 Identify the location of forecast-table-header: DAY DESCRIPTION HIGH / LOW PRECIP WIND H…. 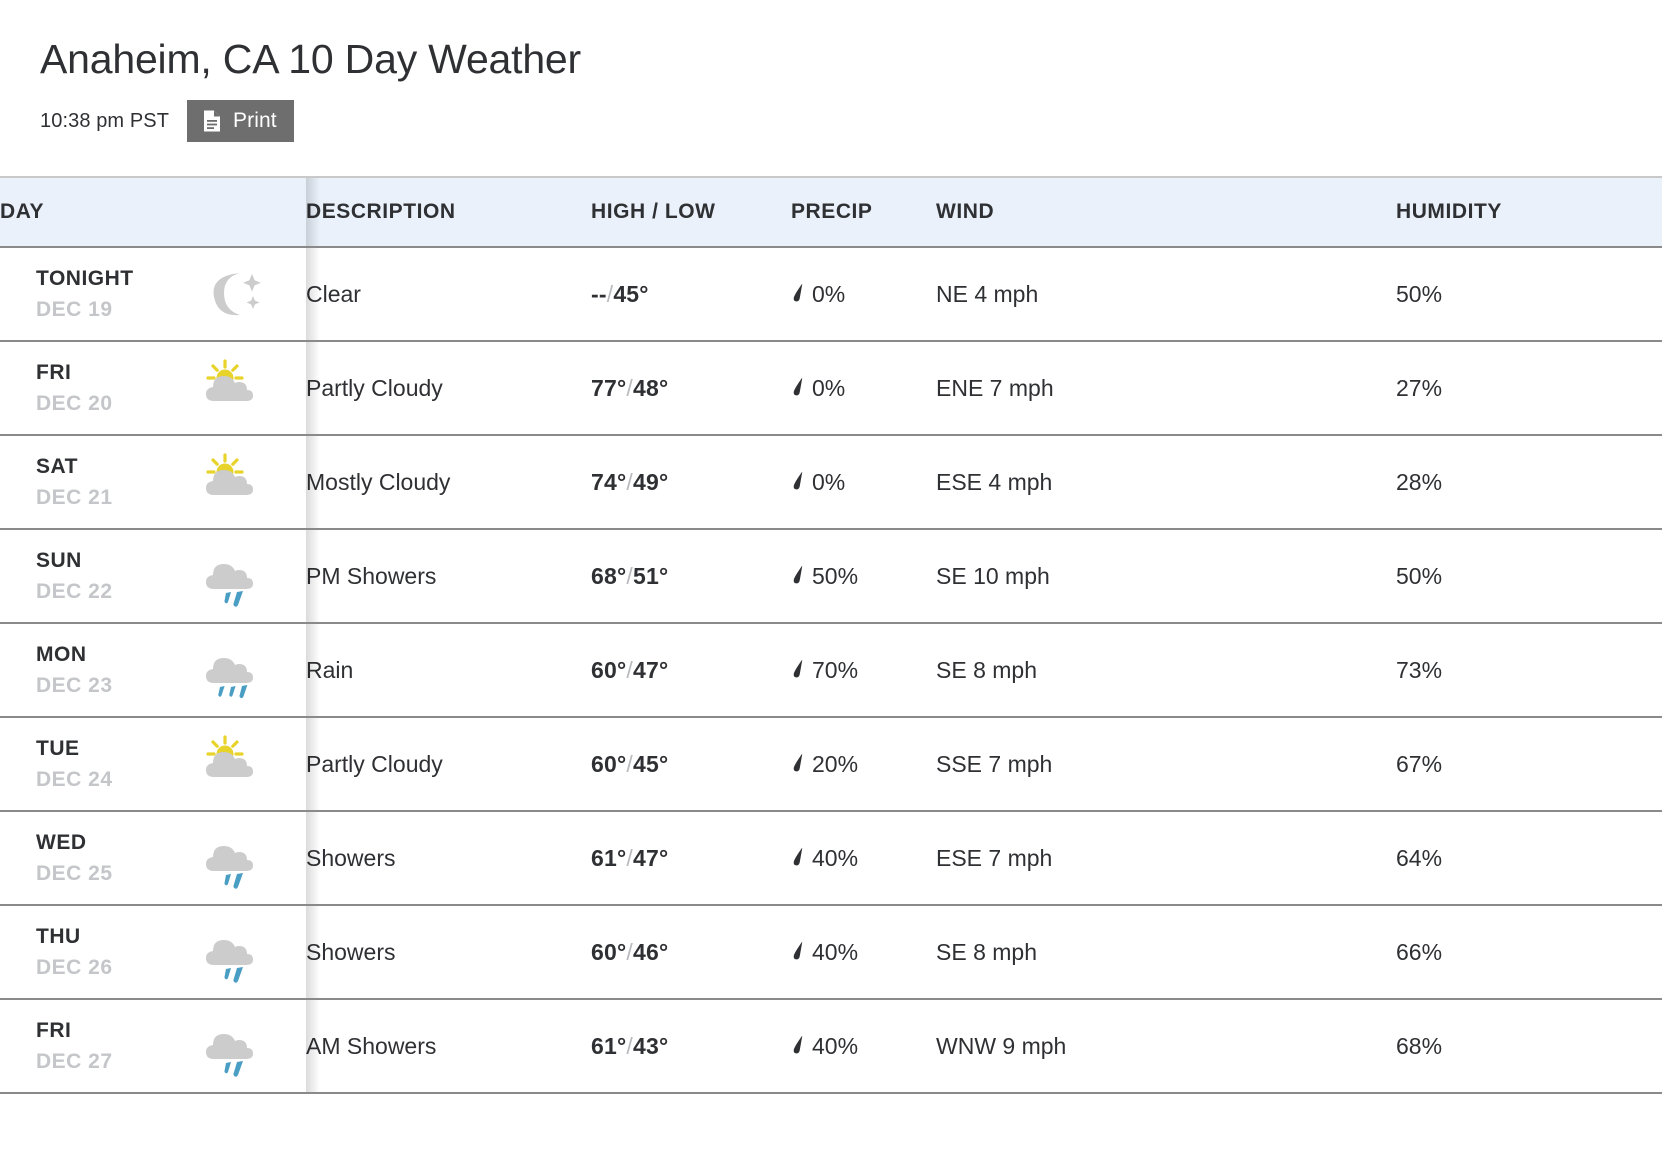
(831, 212).